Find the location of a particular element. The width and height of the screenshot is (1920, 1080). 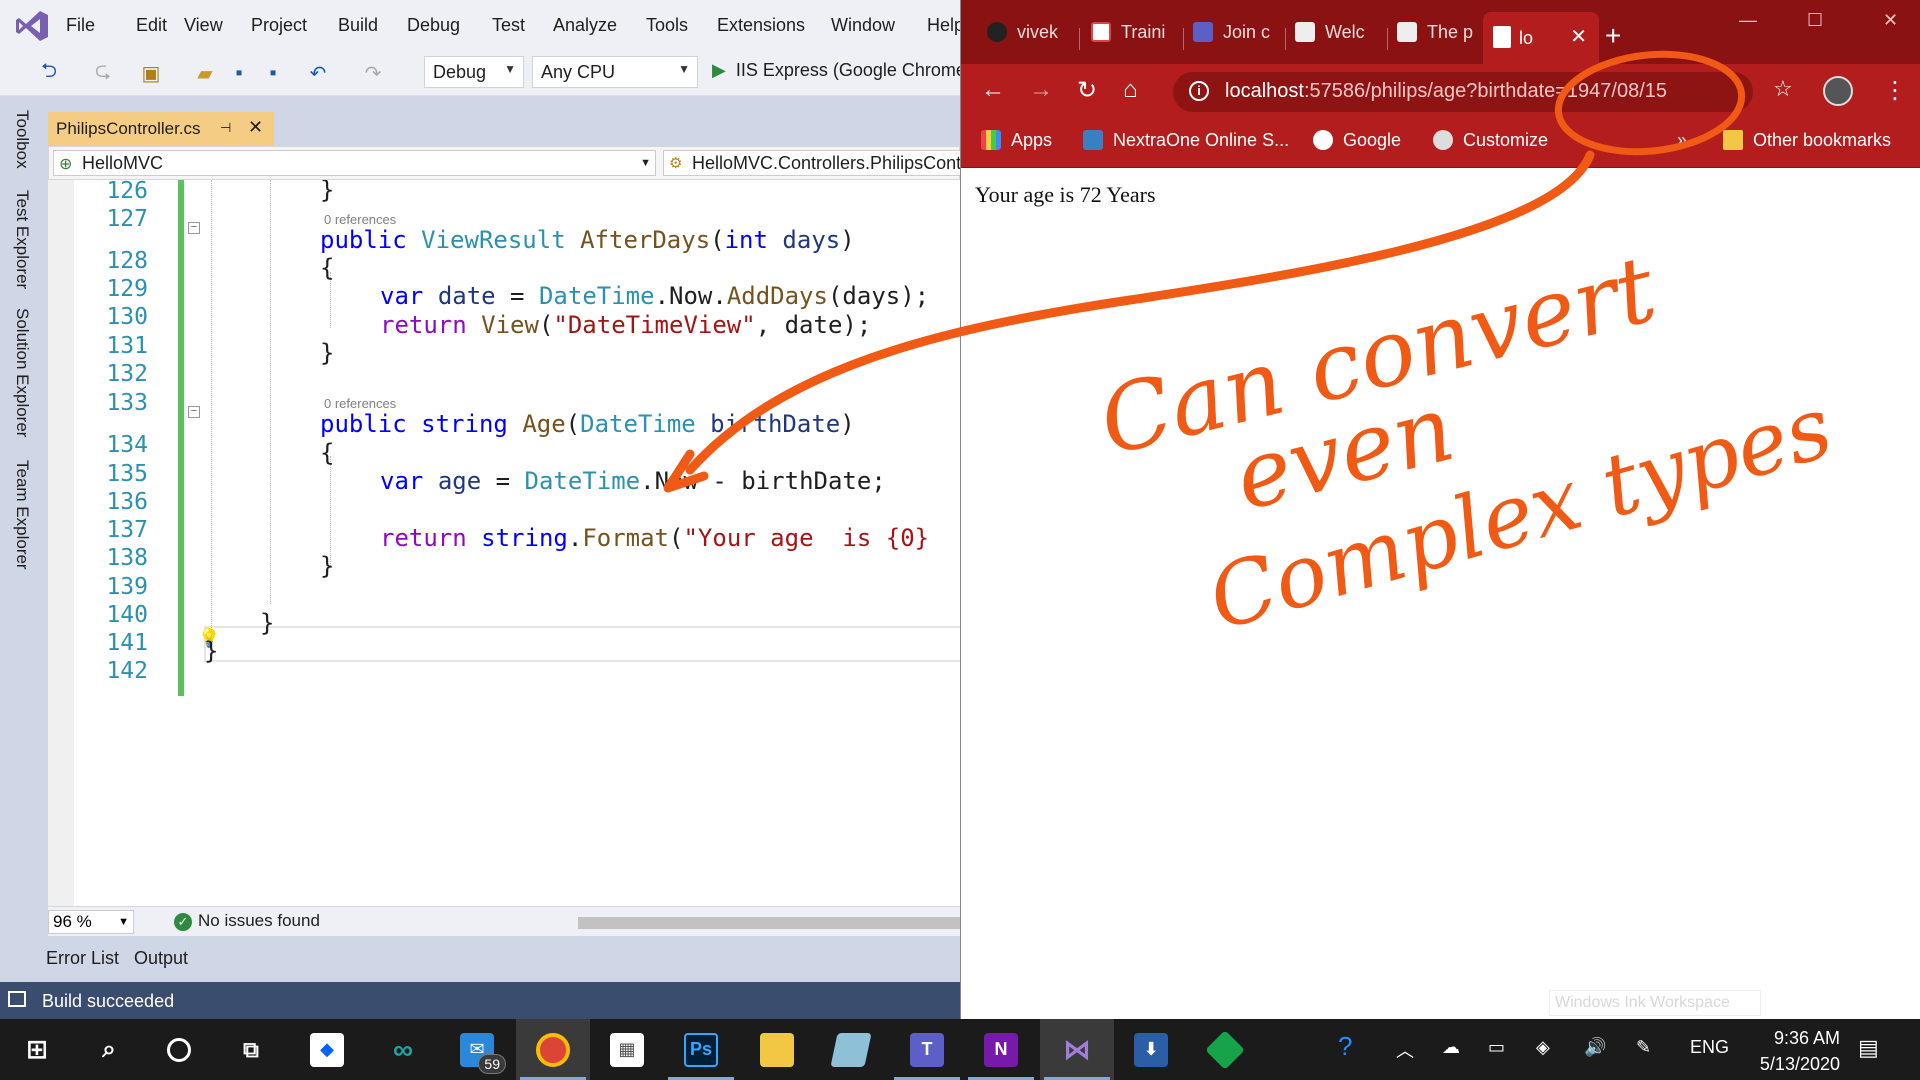

close-window-icon: ✕ is located at coordinates (1890, 20).